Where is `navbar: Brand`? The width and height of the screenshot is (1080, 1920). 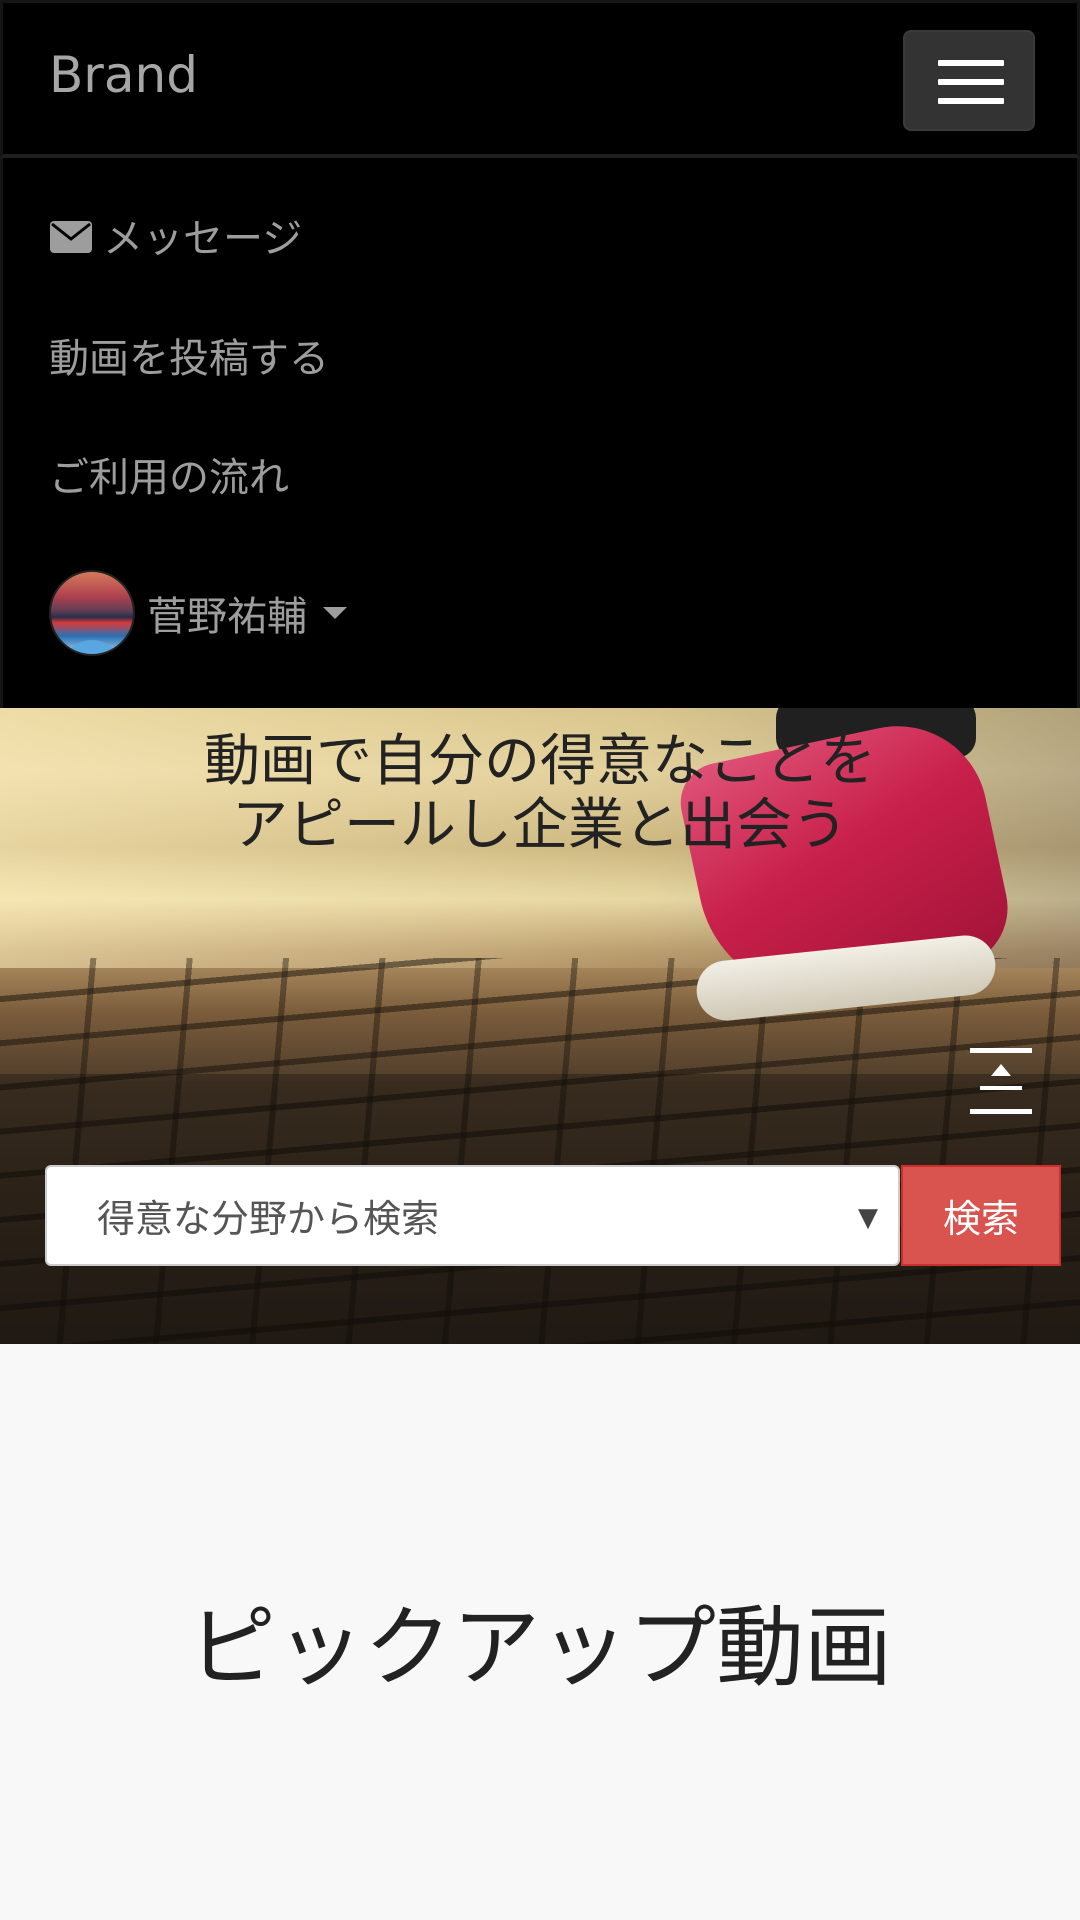 navbar: Brand is located at coordinates (540, 79).